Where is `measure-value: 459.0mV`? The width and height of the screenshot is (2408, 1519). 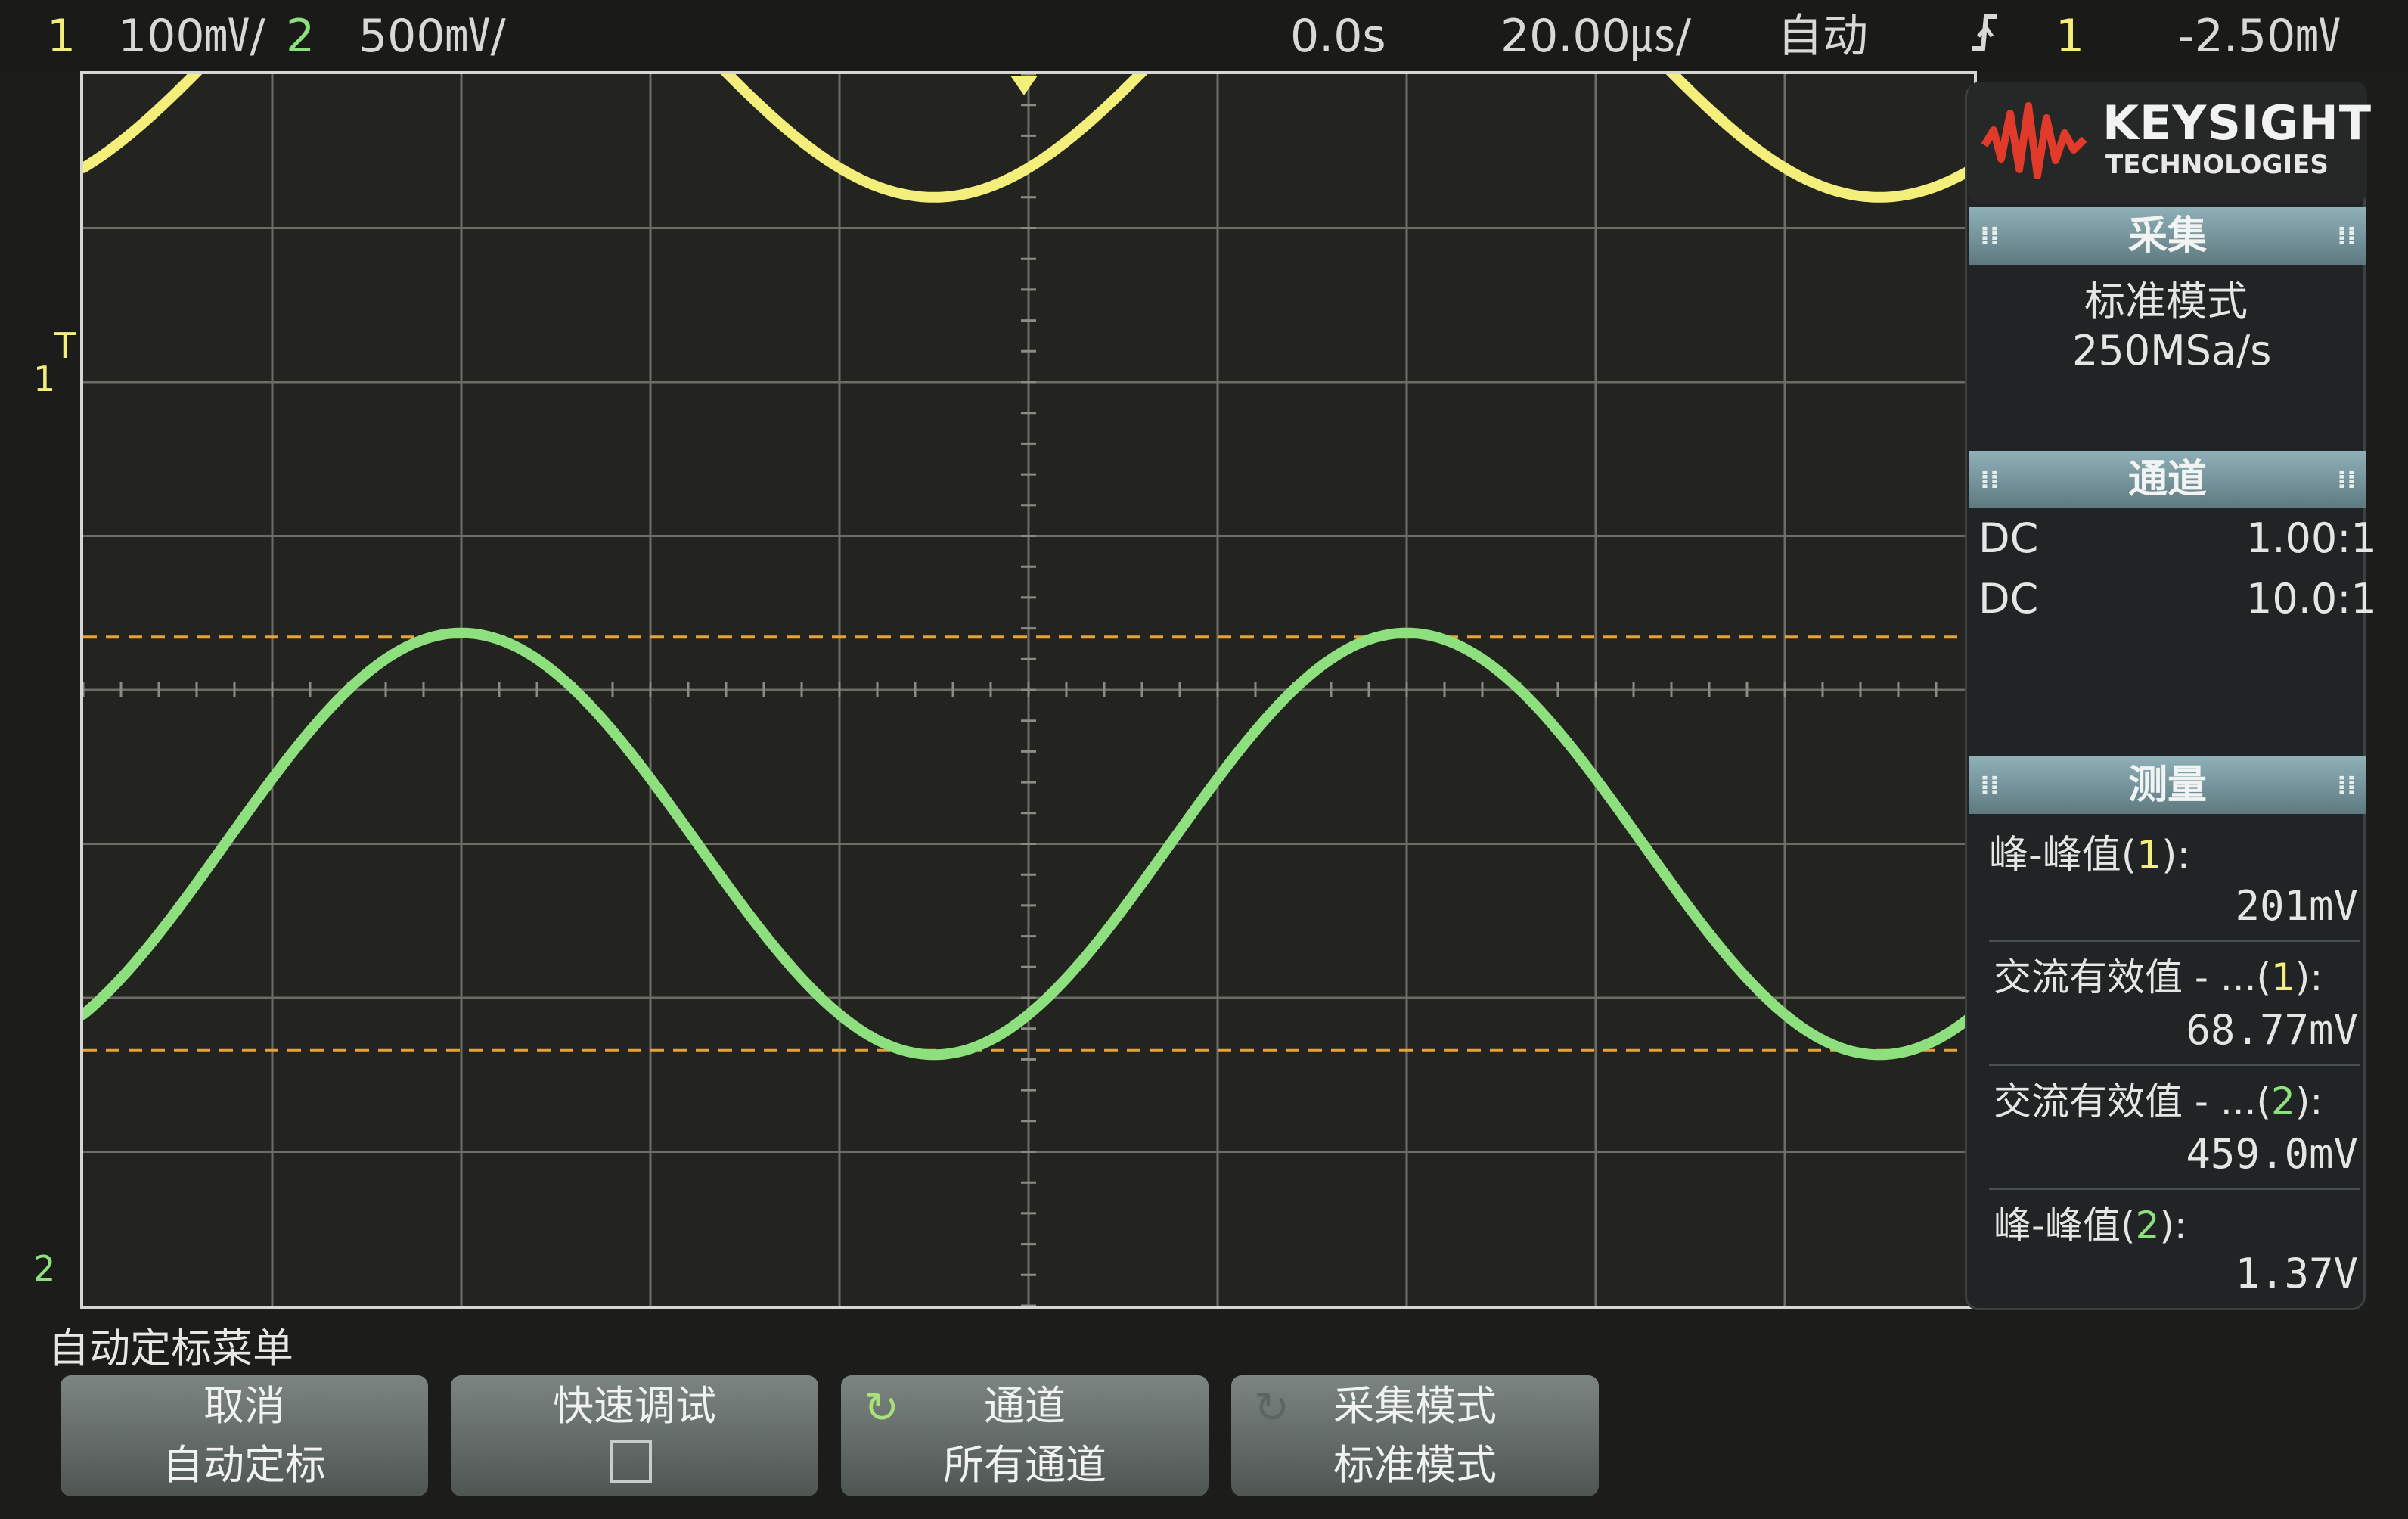 measure-value: 459.0mV is located at coordinates (2272, 1154).